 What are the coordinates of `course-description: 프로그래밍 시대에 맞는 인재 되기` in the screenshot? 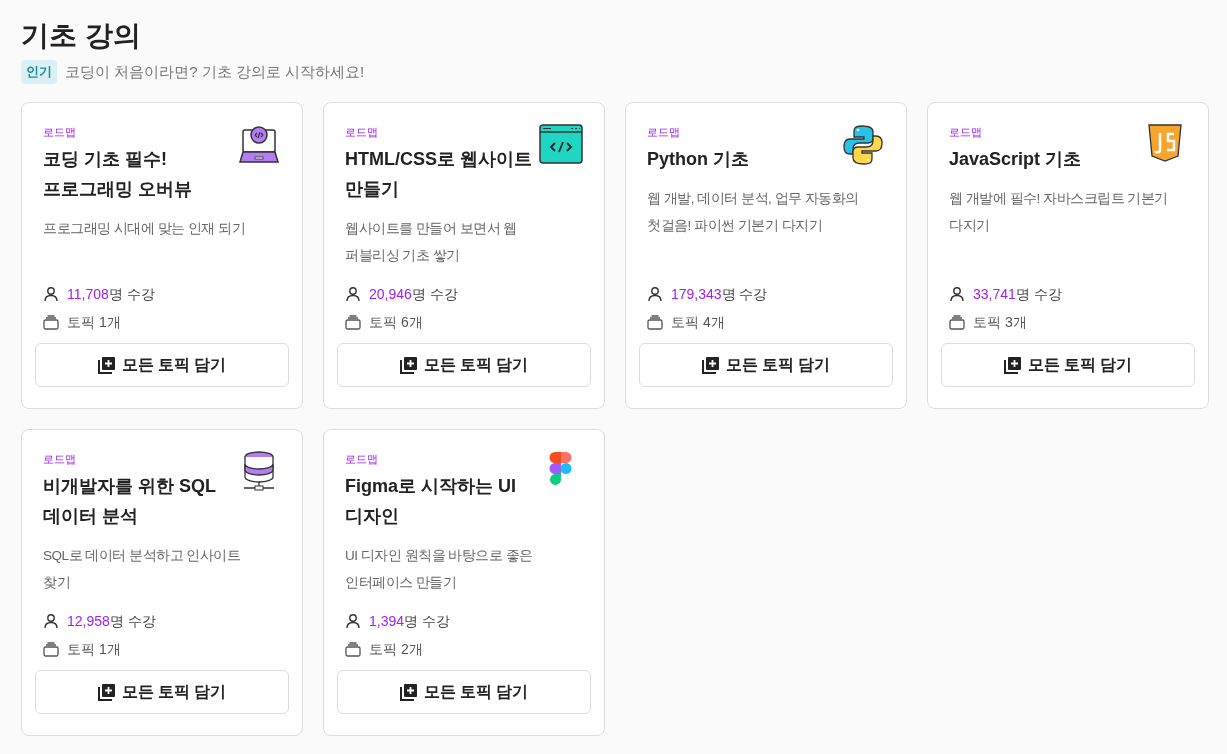 It's located at (144, 229).